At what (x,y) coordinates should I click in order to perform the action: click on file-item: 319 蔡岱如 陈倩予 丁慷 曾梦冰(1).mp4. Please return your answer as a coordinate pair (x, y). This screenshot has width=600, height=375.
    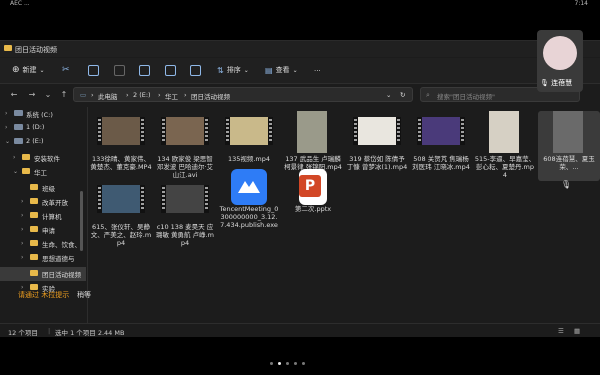
    Looking at the image, I should click on (377, 146).